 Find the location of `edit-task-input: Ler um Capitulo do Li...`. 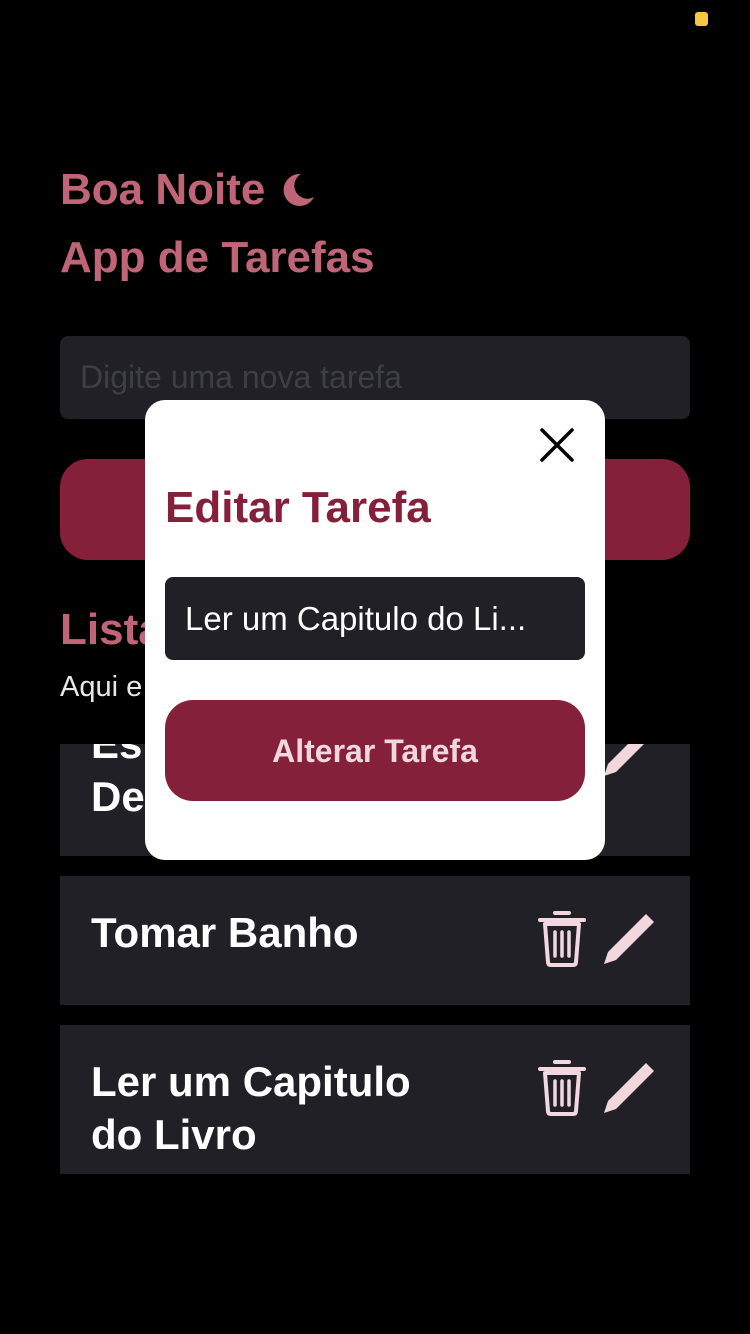

edit-task-input: Ler um Capitulo do Li... is located at coordinates (375, 618).